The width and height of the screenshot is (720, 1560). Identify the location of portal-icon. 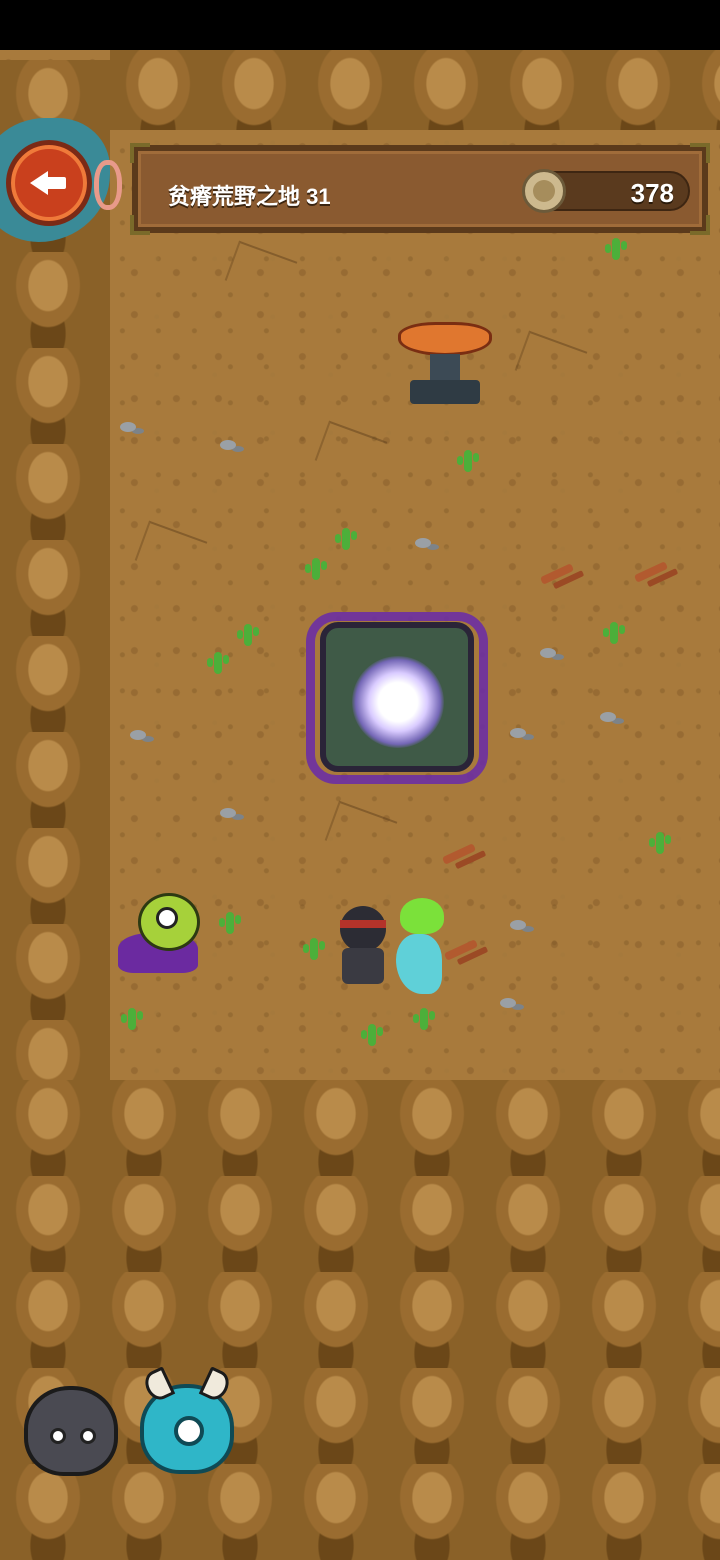
(397, 698).